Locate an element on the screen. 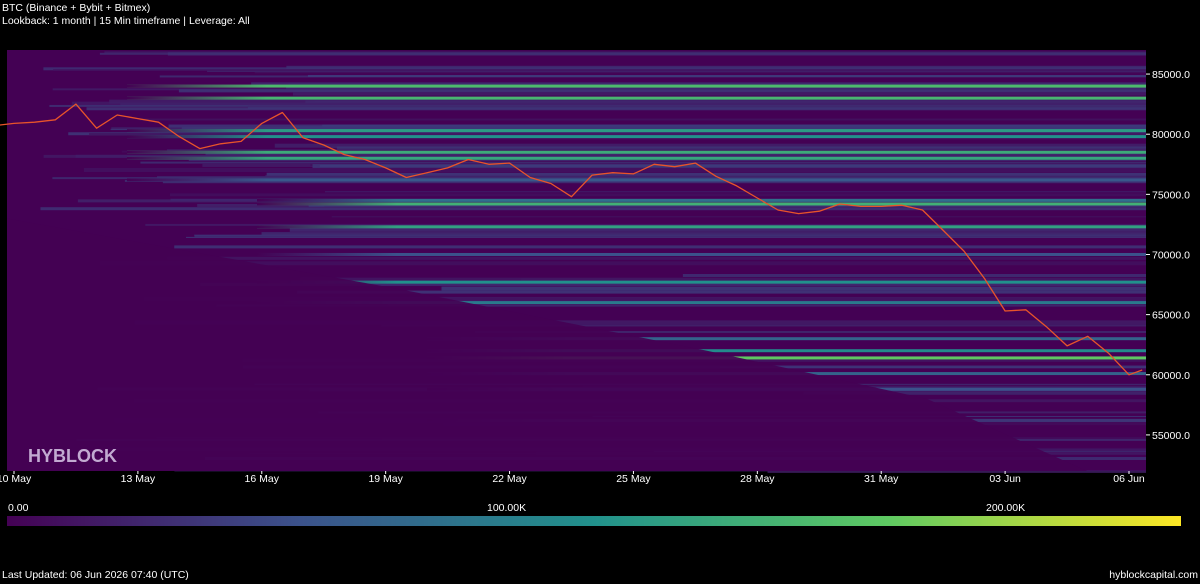 The height and width of the screenshot is (584, 1200). x-tick-label: 19 May is located at coordinates (385, 479).